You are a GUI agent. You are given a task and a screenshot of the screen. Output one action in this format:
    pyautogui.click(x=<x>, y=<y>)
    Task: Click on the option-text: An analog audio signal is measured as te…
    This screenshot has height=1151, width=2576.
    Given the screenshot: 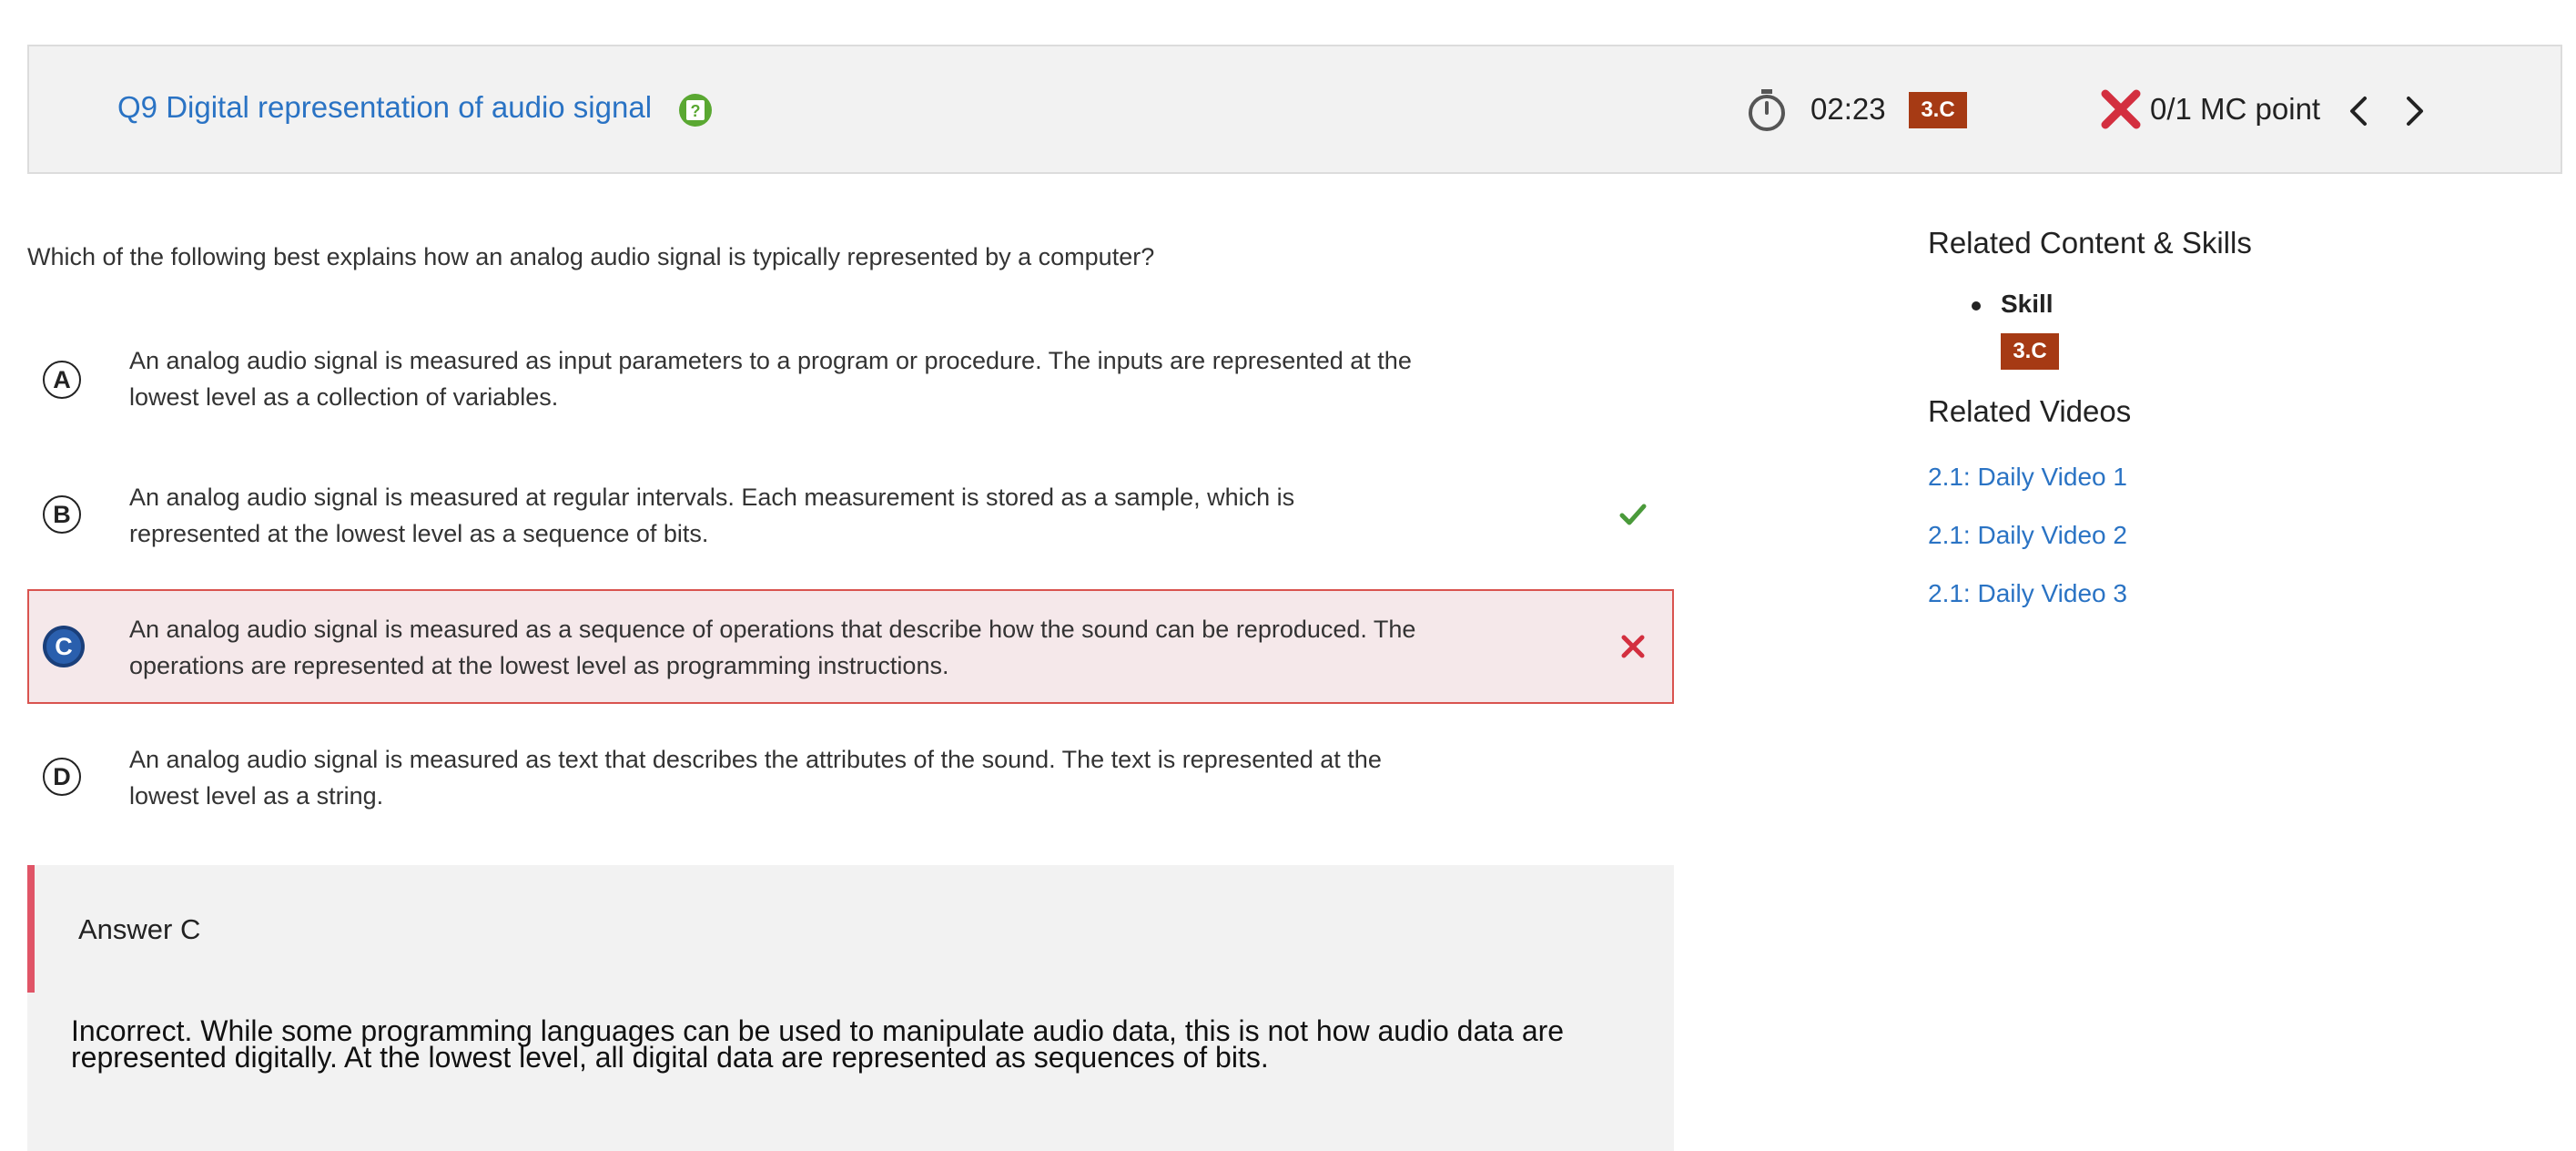 What is the action you would take?
    pyautogui.click(x=755, y=778)
    